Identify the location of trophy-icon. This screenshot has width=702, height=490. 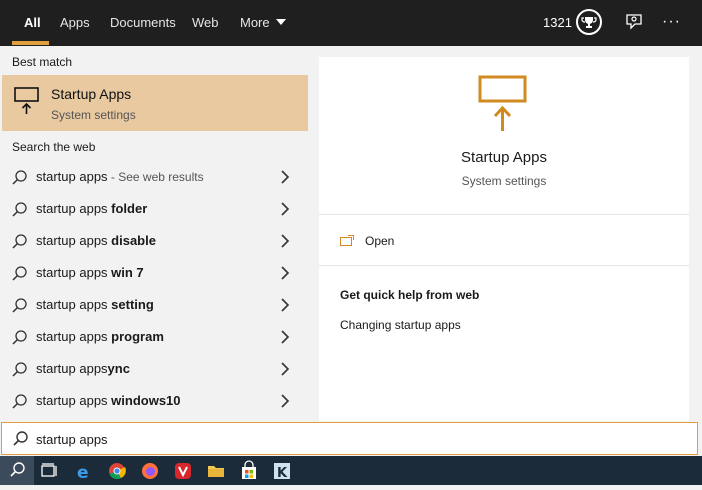
(589, 22).